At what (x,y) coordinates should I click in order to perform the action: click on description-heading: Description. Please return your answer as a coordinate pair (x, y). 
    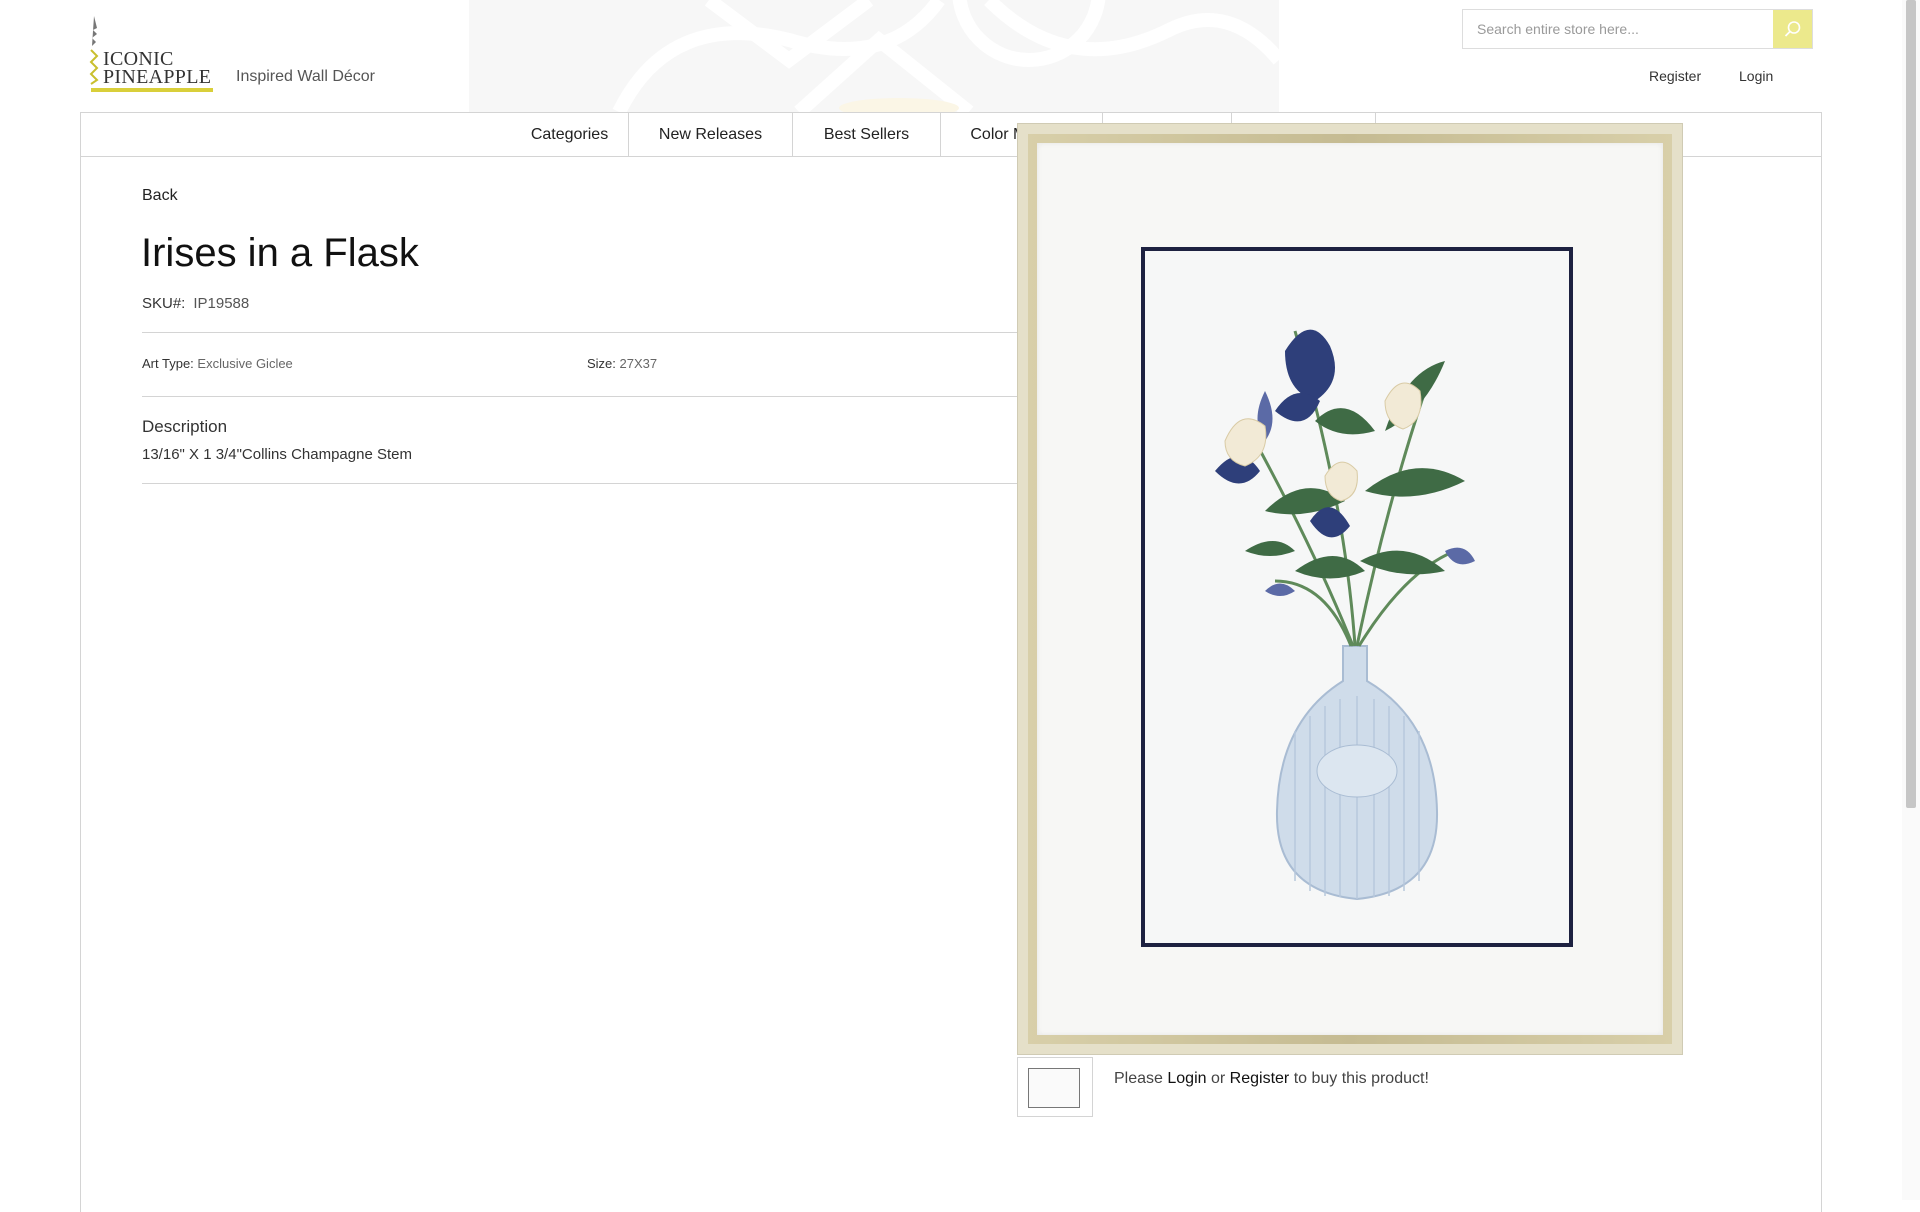
    Looking at the image, I should click on (185, 426).